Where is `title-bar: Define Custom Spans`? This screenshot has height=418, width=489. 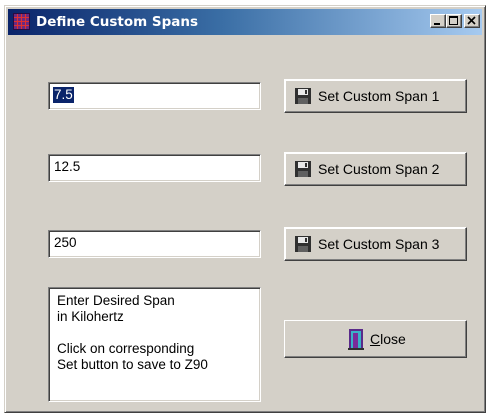
title-bar: Define Custom Spans is located at coordinates (245, 22).